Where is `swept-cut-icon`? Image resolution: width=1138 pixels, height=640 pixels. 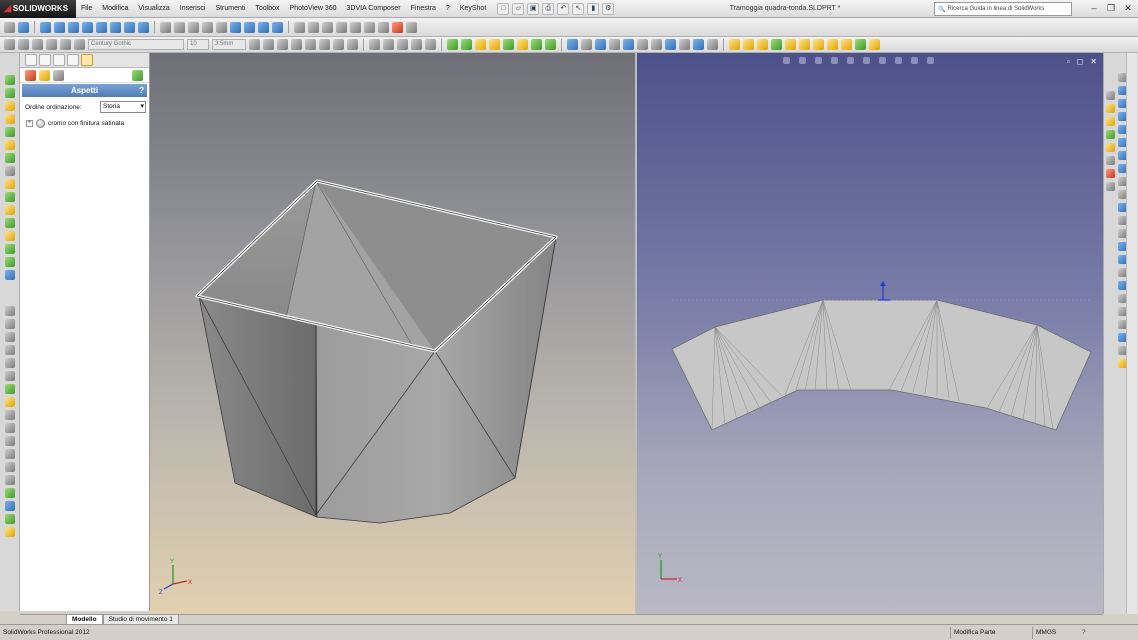
swept-cut-icon is located at coordinates (9, 171).